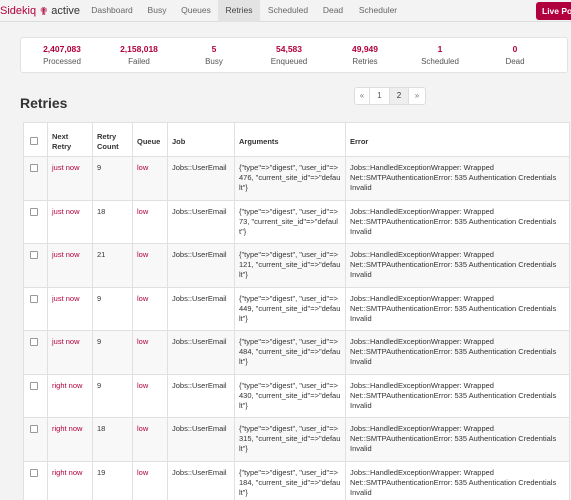 The image size is (571, 500). What do you see at coordinates (380, 96) in the screenshot?
I see `pagination-page-1: 1` at bounding box center [380, 96].